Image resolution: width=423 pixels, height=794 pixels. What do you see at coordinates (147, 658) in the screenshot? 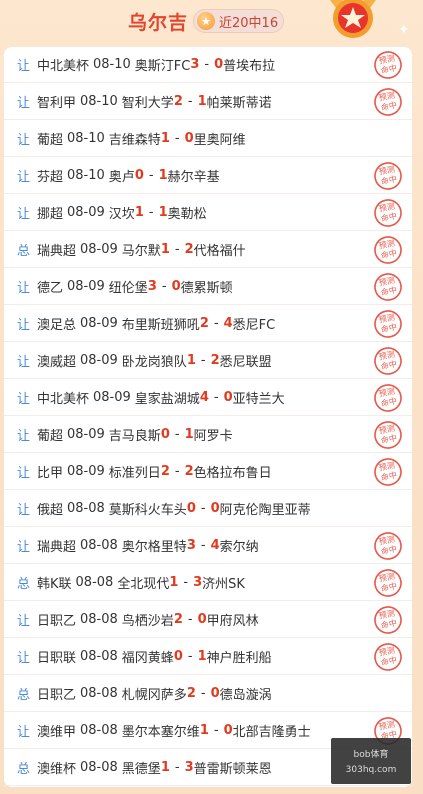
I see `home-team: 福冈黄蜂` at bounding box center [147, 658].